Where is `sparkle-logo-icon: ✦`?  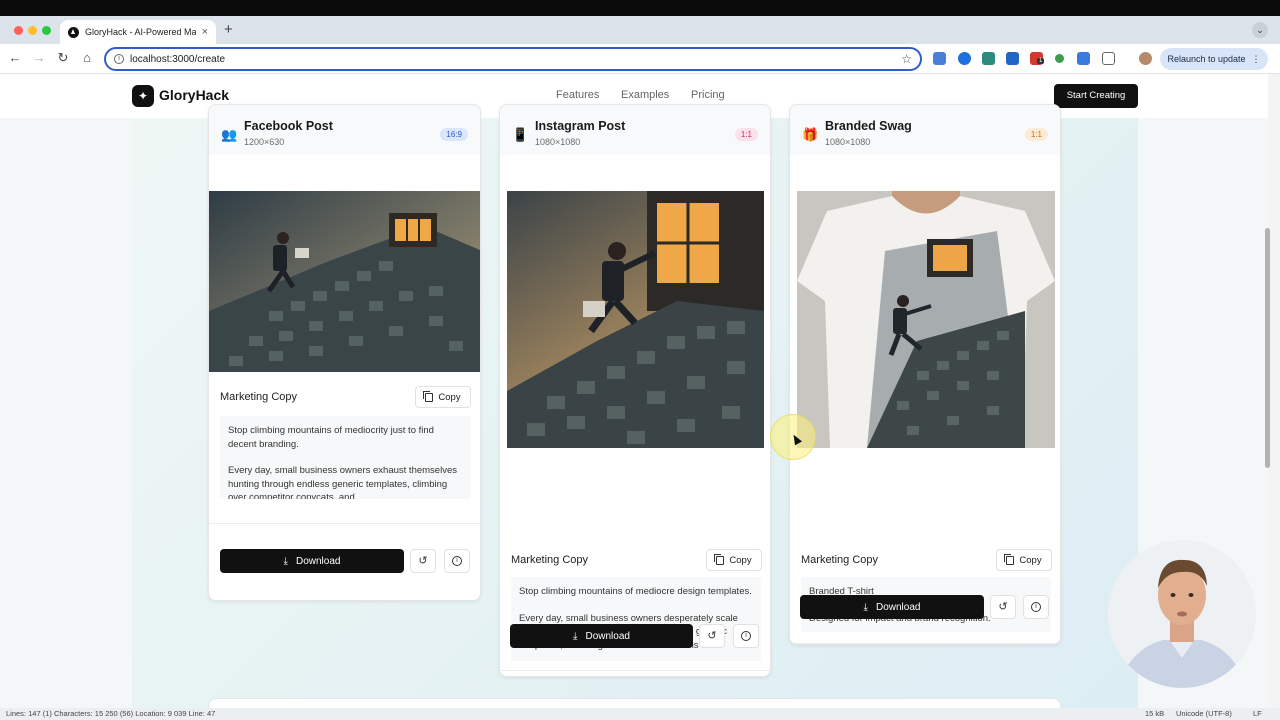
sparkle-logo-icon: ✦ is located at coordinates (143, 96).